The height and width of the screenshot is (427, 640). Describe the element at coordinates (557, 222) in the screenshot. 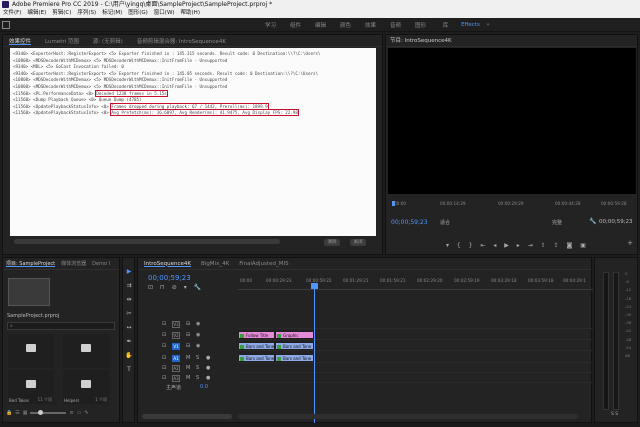

I see `resolution-select: 完整` at that location.